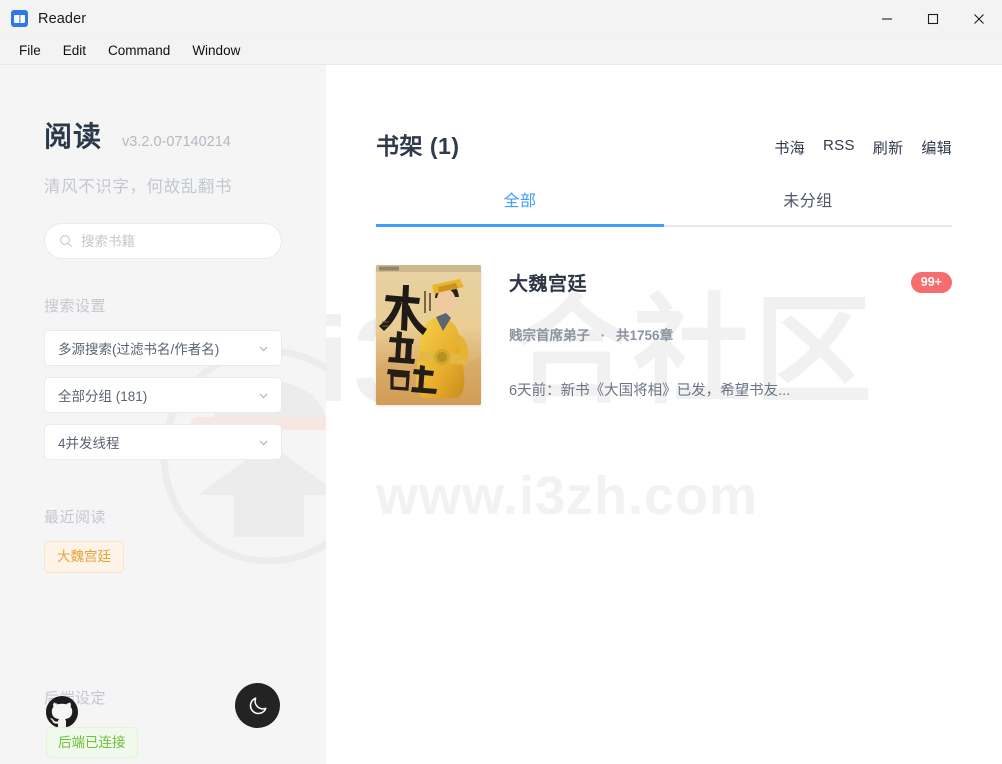 This screenshot has width=1002, height=764. I want to click on title-bar-left: Reader, so click(43, 18).